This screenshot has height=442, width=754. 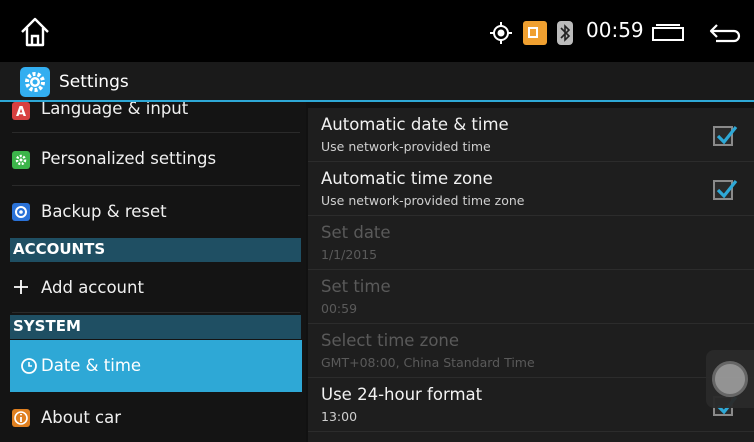 I want to click on sidebar-item-backup: Backup & reset, so click(x=156, y=212).